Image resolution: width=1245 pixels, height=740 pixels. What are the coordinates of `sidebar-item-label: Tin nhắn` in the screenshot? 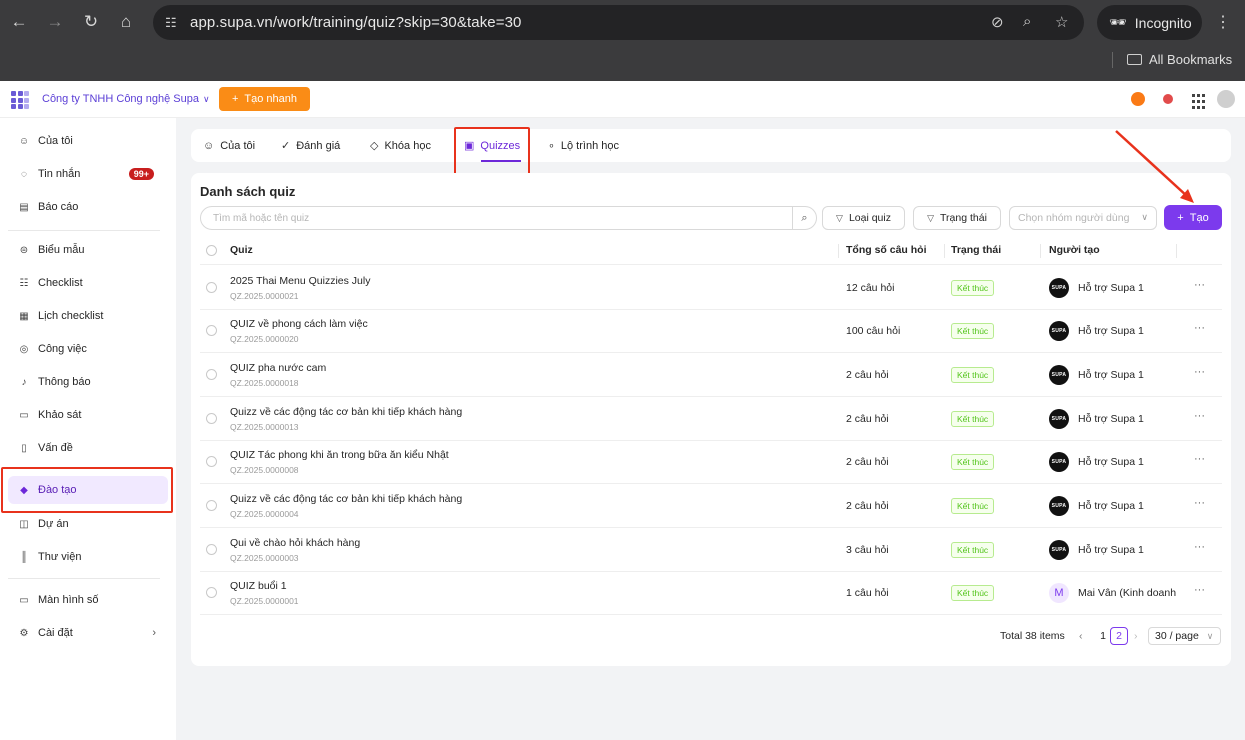 It's located at (59, 174).